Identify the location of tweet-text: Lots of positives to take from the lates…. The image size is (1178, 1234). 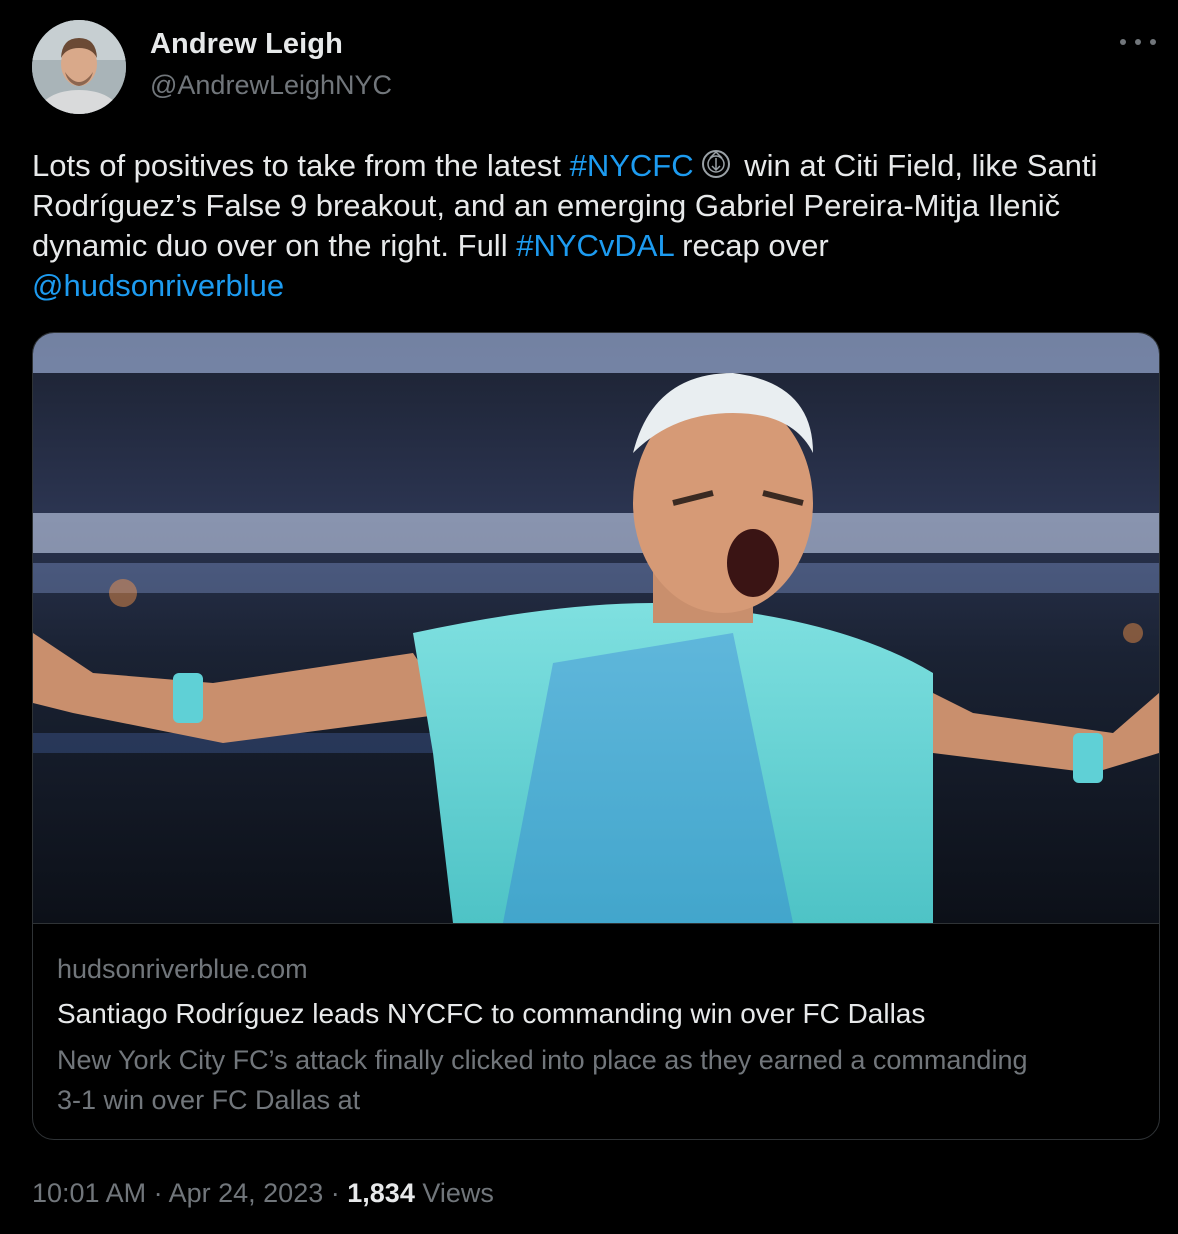
(592, 226).